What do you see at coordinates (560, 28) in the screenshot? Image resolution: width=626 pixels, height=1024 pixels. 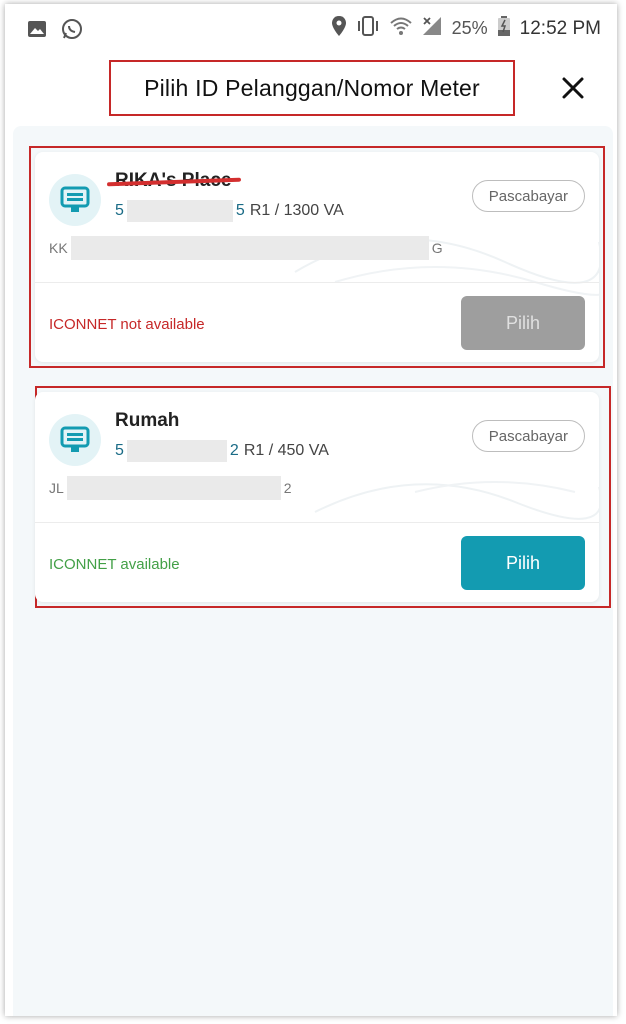 I see `status-time: 12:52 PM` at bounding box center [560, 28].